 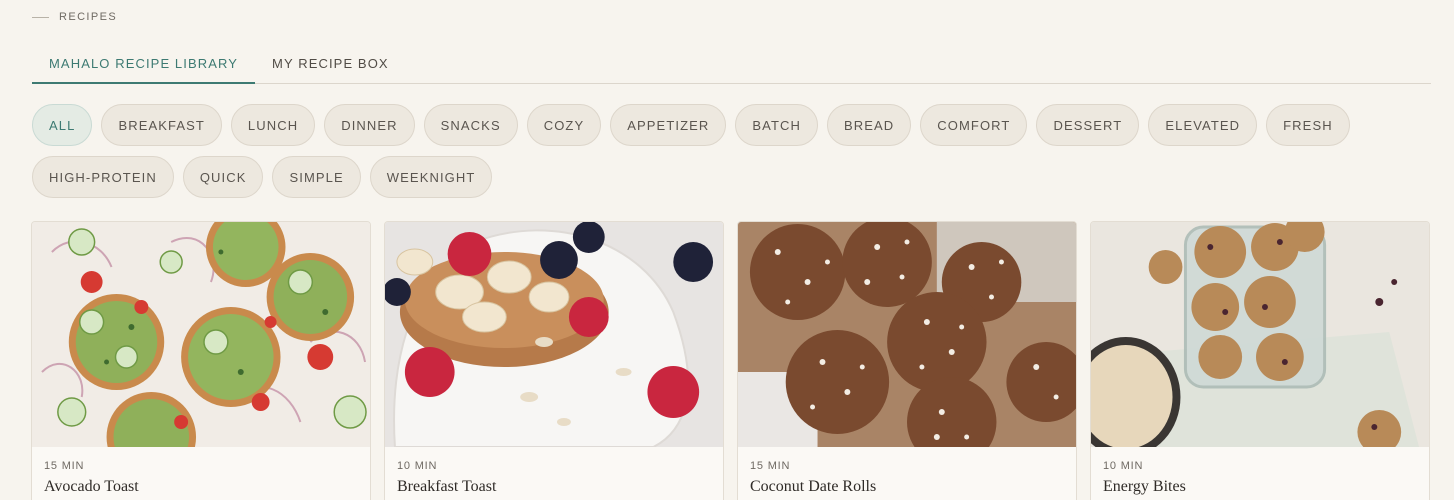 I want to click on filter-chip-simple: SIMPLE, so click(x=316, y=177).